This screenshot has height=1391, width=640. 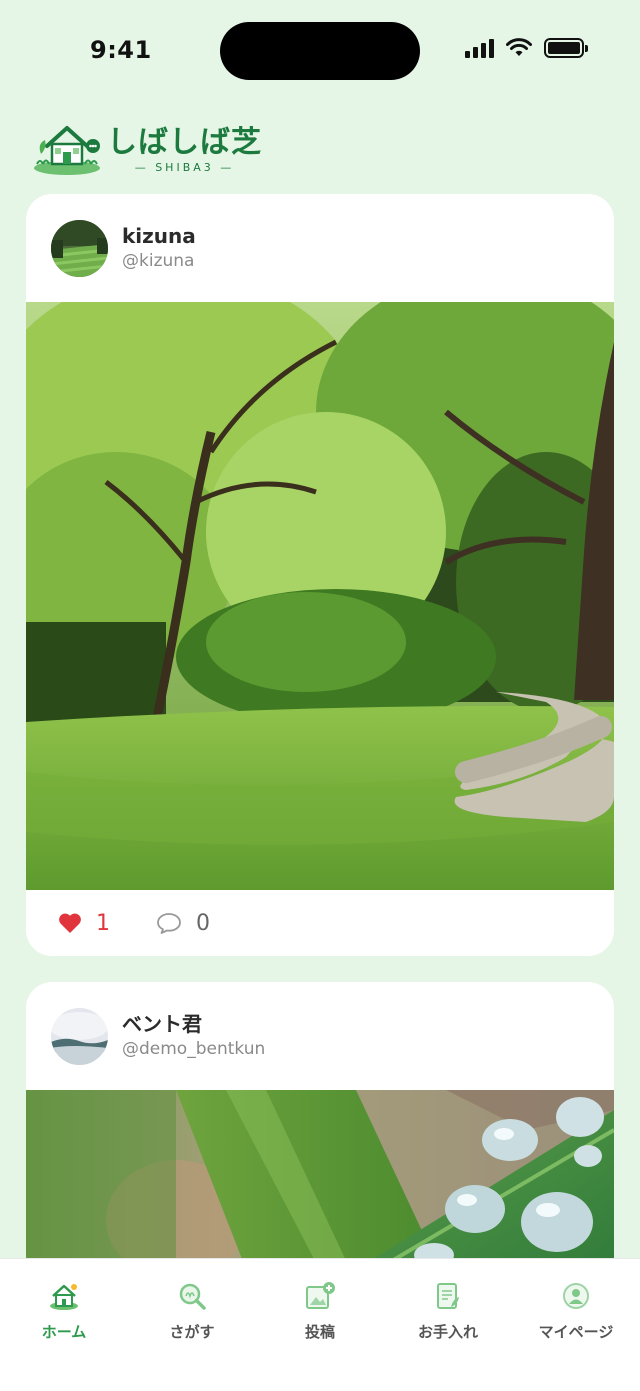 I want to click on user-name: ベント君, so click(x=193, y=1024).